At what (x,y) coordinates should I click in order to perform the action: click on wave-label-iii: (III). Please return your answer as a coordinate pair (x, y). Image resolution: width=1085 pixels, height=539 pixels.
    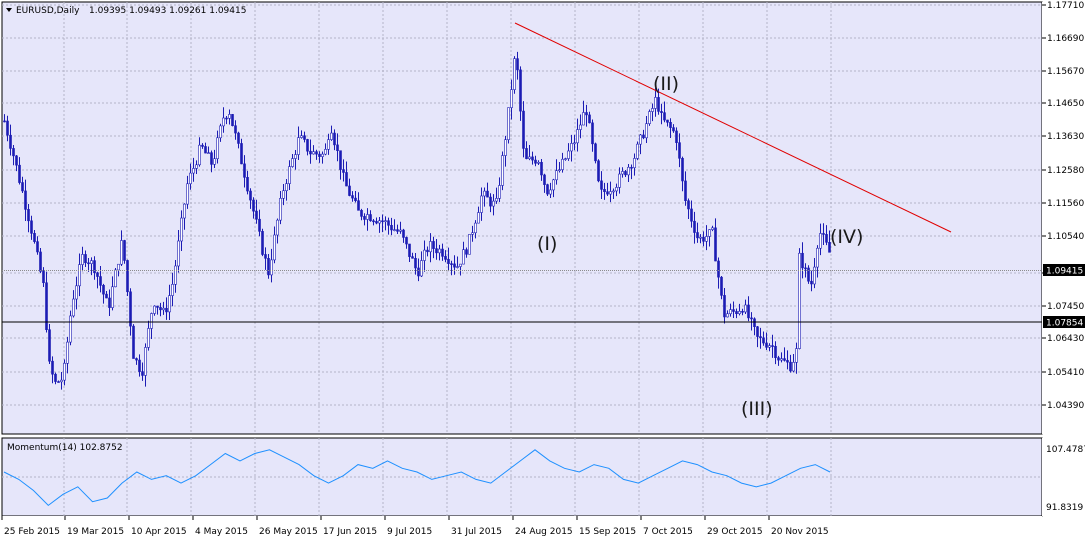
    Looking at the image, I should click on (757, 409).